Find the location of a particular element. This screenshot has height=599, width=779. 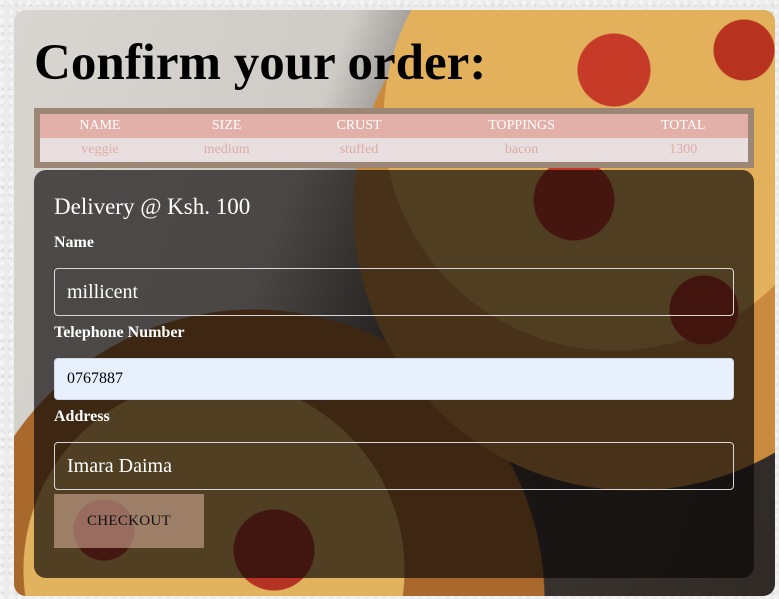

address-input is located at coordinates (394, 466).